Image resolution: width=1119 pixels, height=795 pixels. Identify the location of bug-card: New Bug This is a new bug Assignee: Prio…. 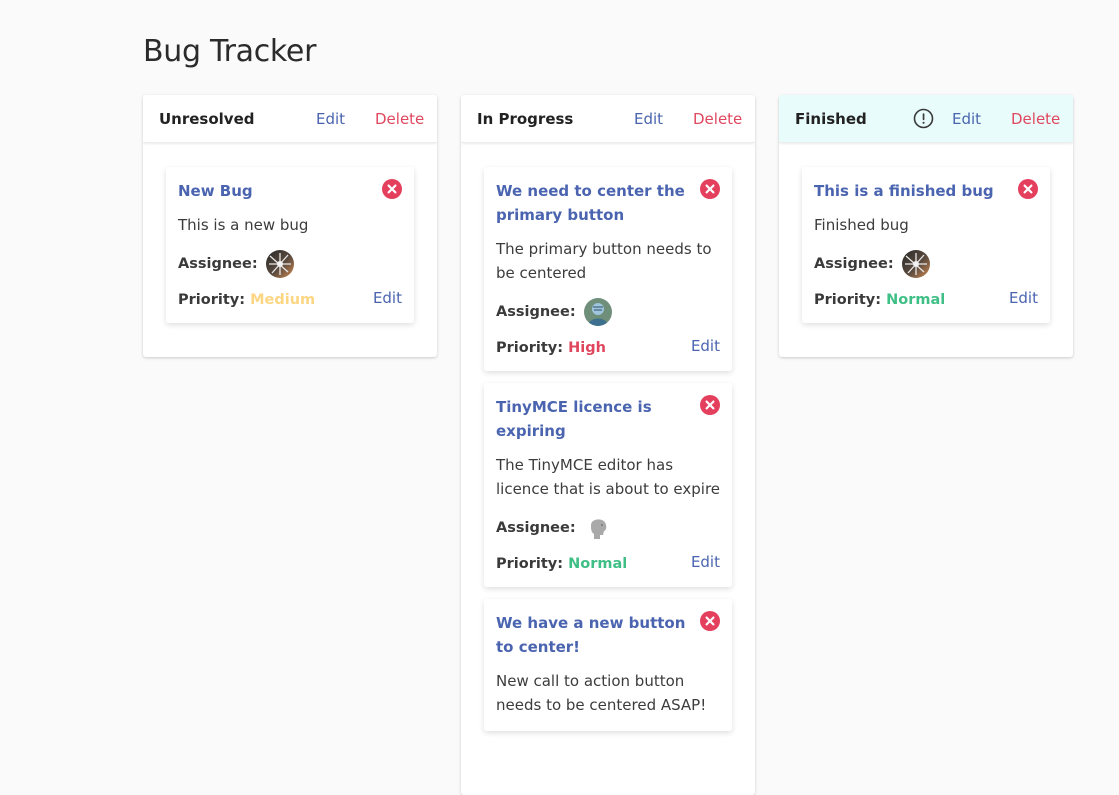
(290, 245).